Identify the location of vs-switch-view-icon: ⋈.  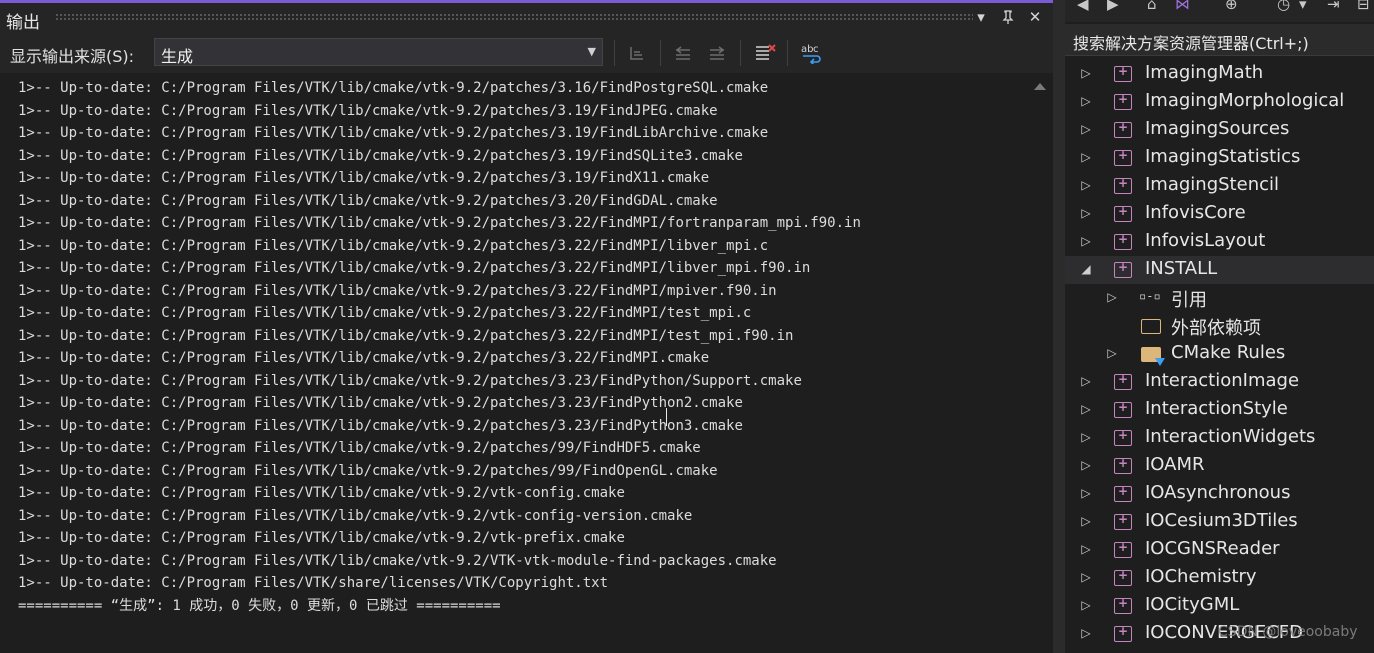
(1182, 6).